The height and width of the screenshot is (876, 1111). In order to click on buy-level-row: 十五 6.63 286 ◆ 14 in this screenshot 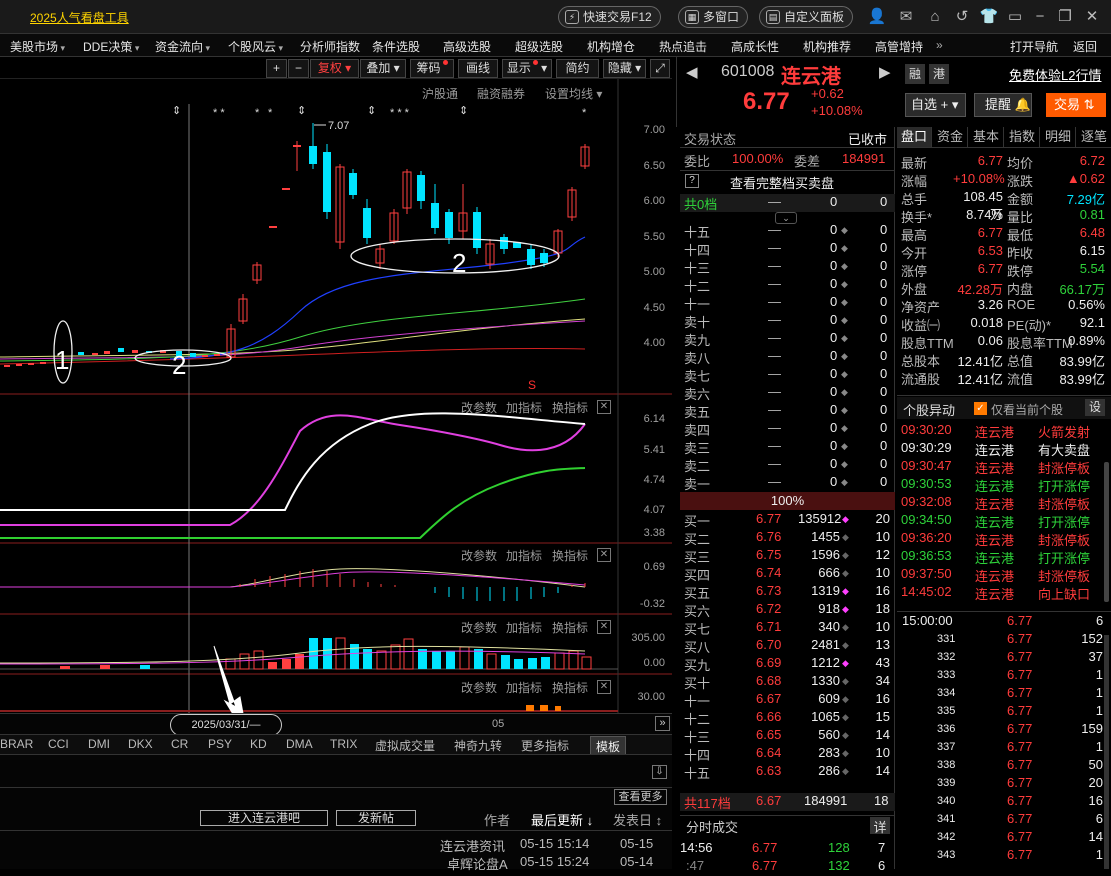, I will do `click(787, 772)`.